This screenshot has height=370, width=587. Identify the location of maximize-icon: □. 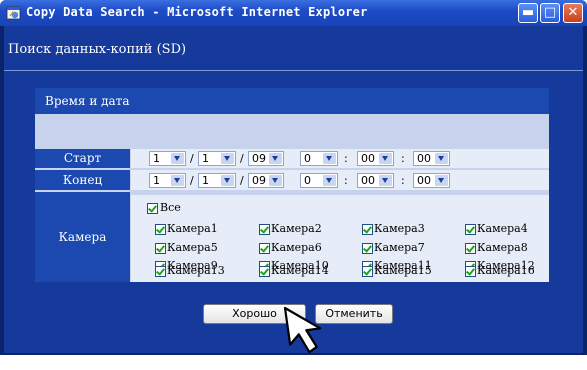
(550, 12).